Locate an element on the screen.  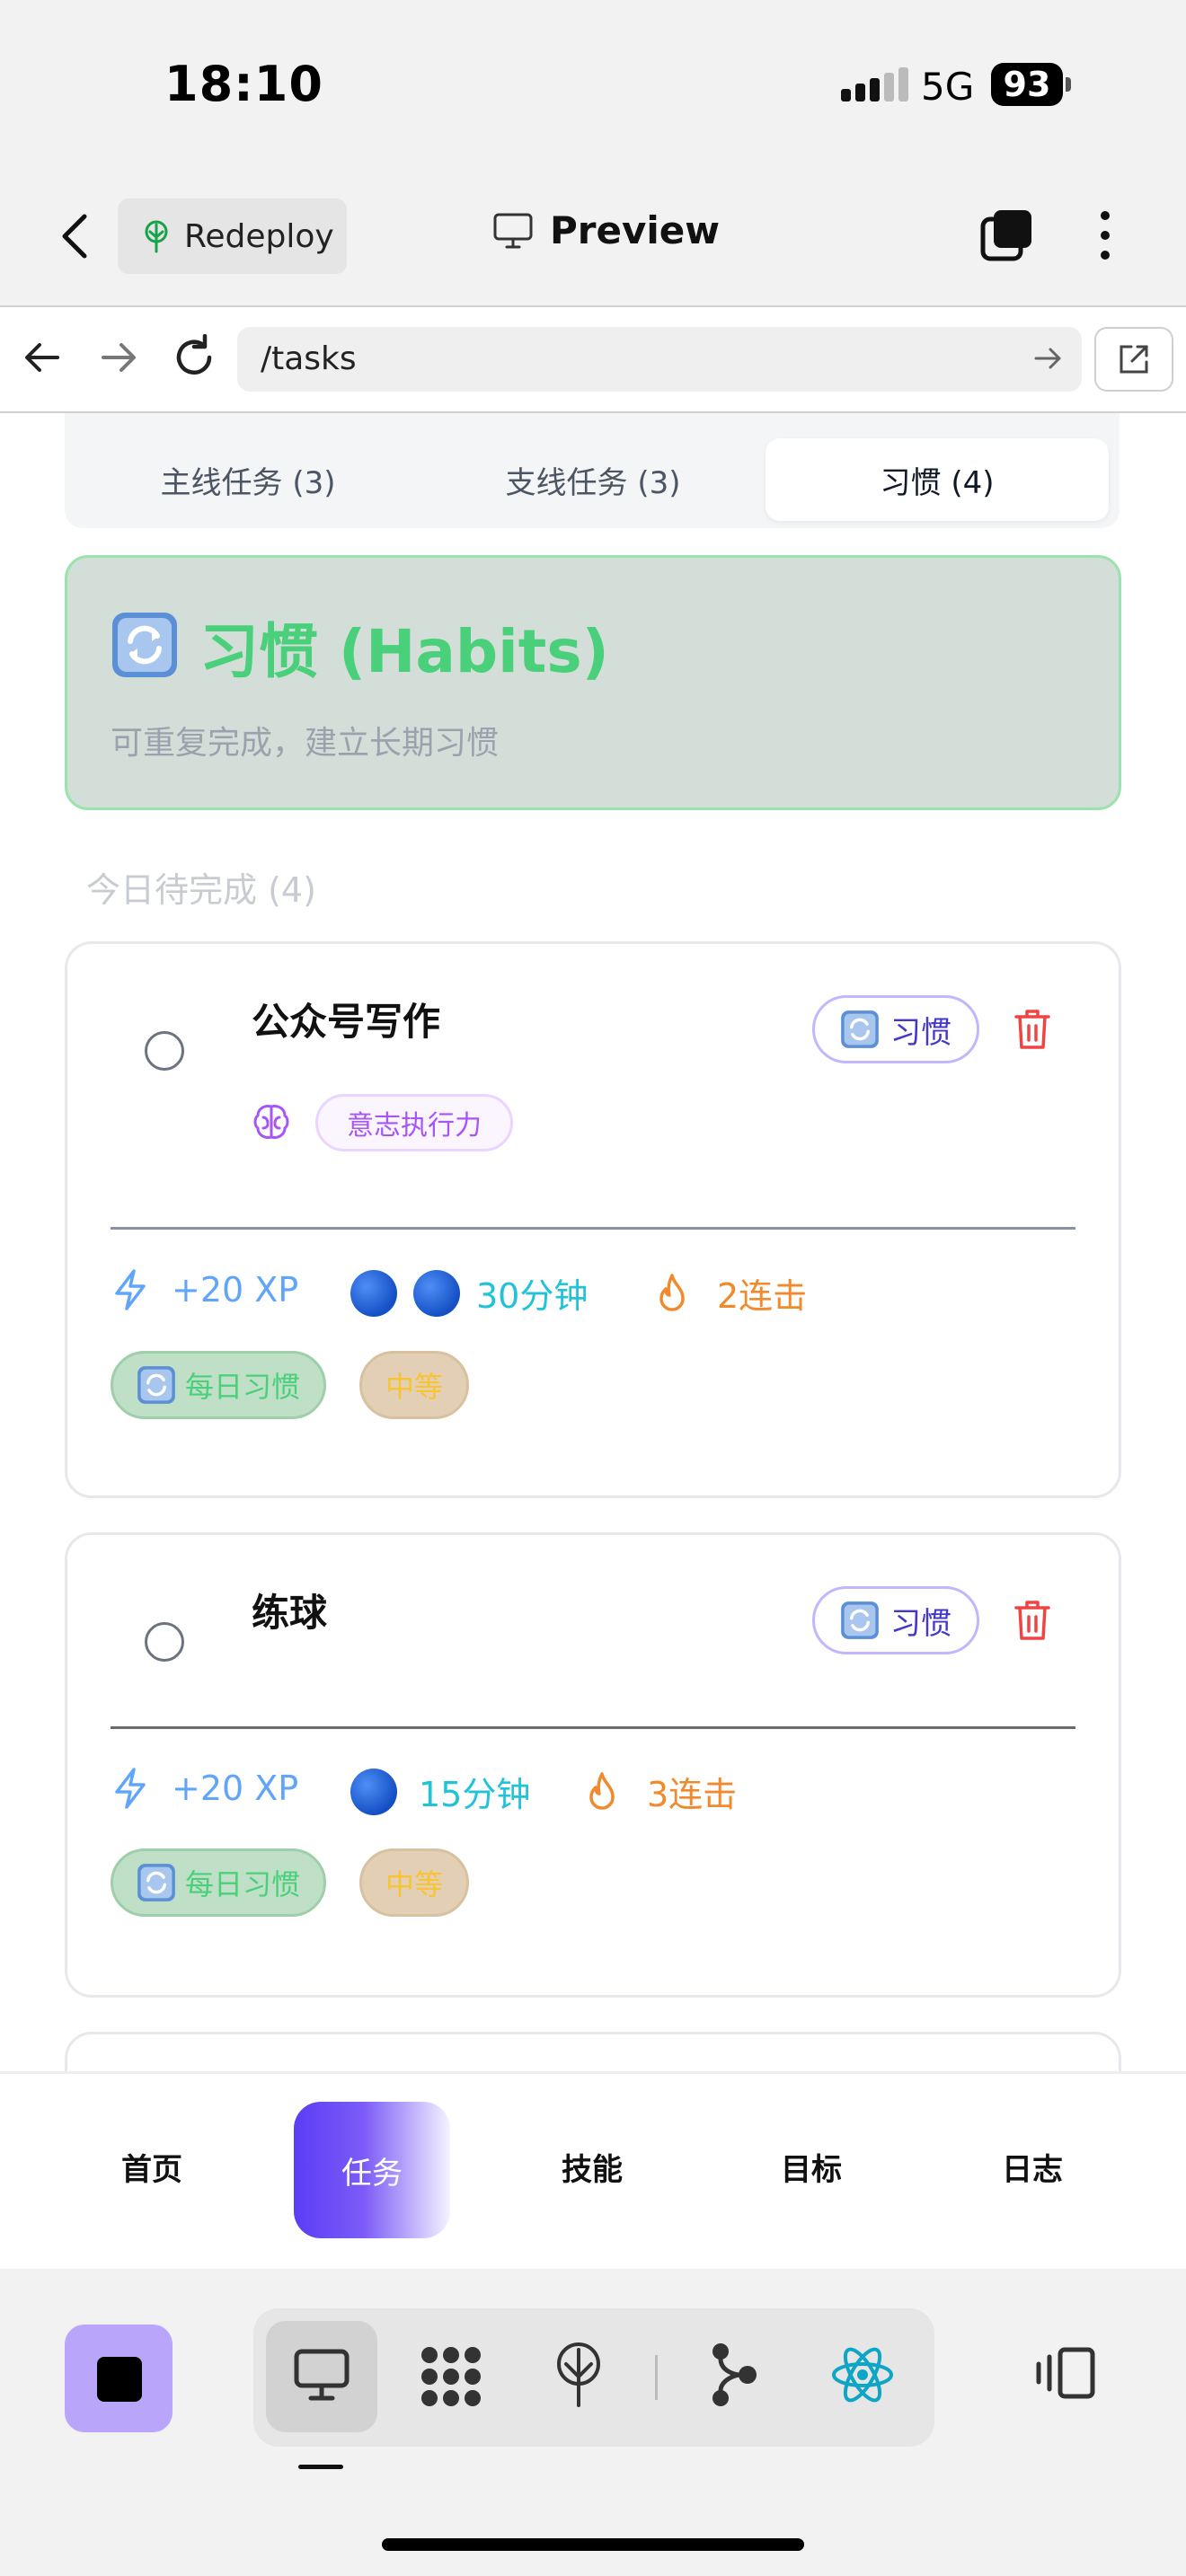
streak-value: 2连击 is located at coordinates (762, 1296).